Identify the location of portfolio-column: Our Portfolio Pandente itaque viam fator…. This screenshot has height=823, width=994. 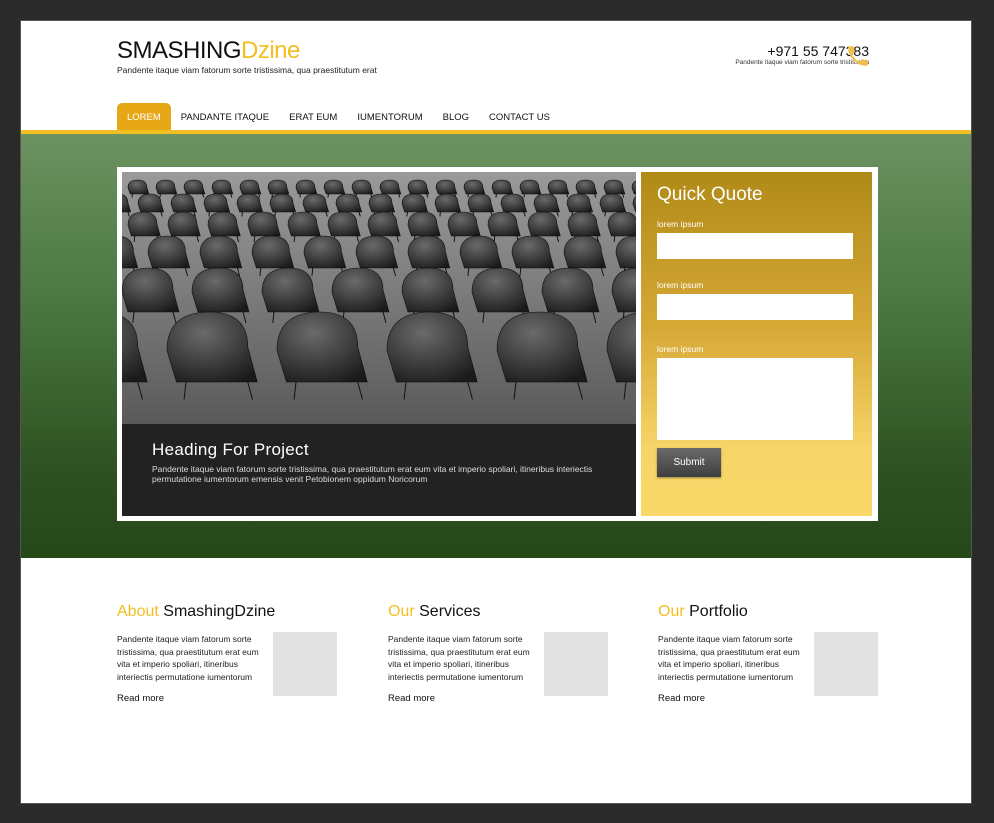
(768, 653).